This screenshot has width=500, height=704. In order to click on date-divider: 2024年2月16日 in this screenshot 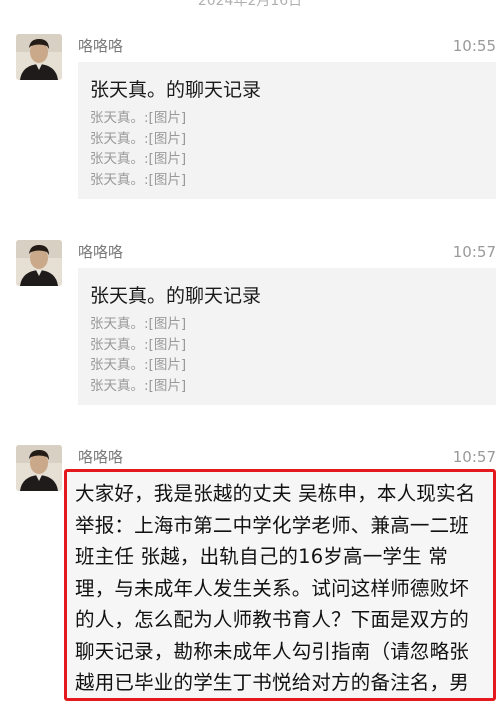, I will do `click(250, 4)`.